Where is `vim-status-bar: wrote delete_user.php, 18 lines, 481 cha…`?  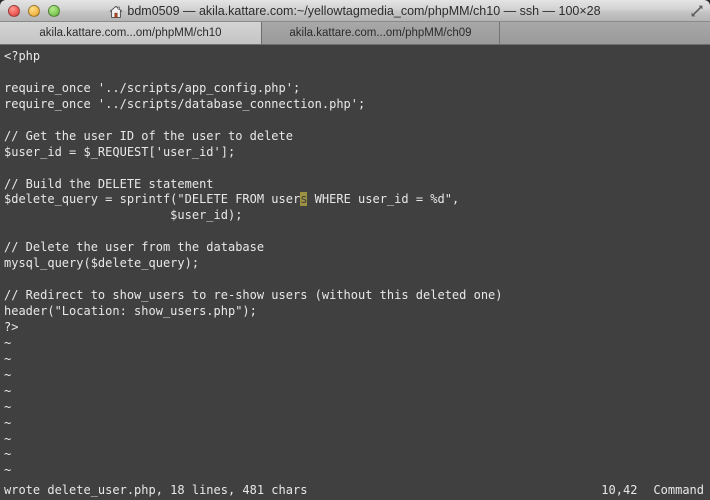 vim-status-bar: wrote delete_user.php, 18 lines, 481 cha… is located at coordinates (355, 491).